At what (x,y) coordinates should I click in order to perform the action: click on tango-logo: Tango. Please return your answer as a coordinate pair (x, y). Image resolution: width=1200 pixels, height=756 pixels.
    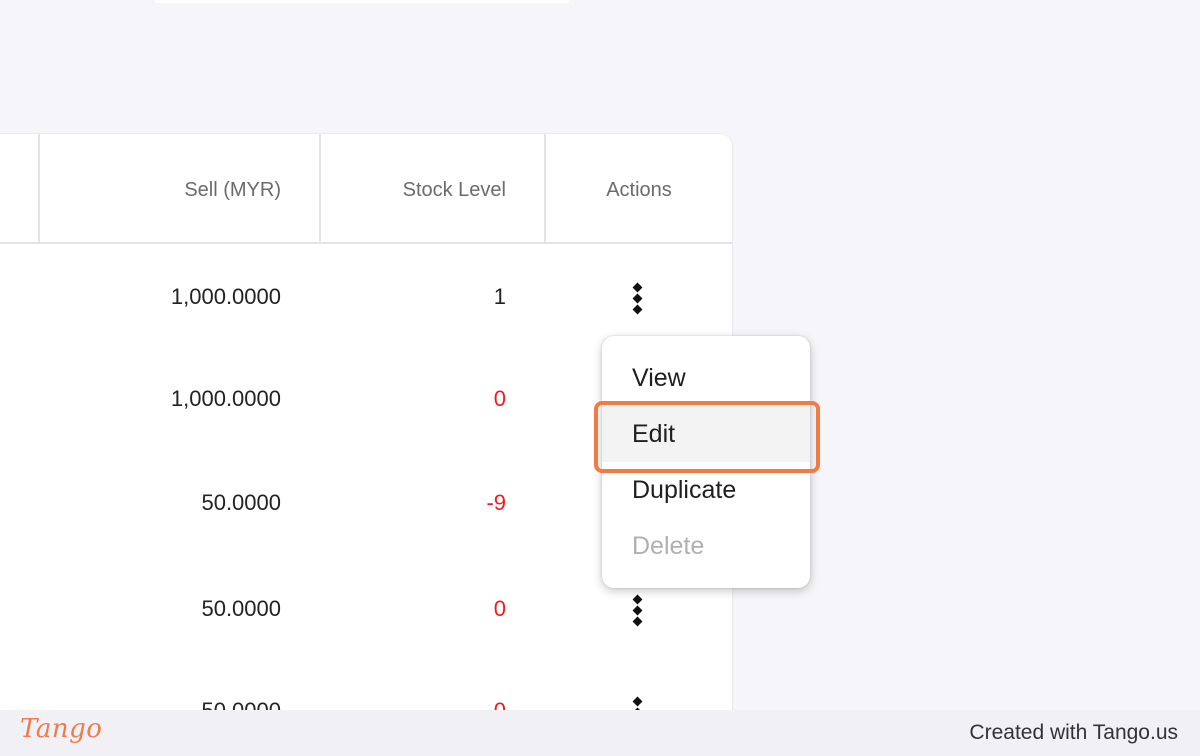
    Looking at the image, I should click on (61, 729).